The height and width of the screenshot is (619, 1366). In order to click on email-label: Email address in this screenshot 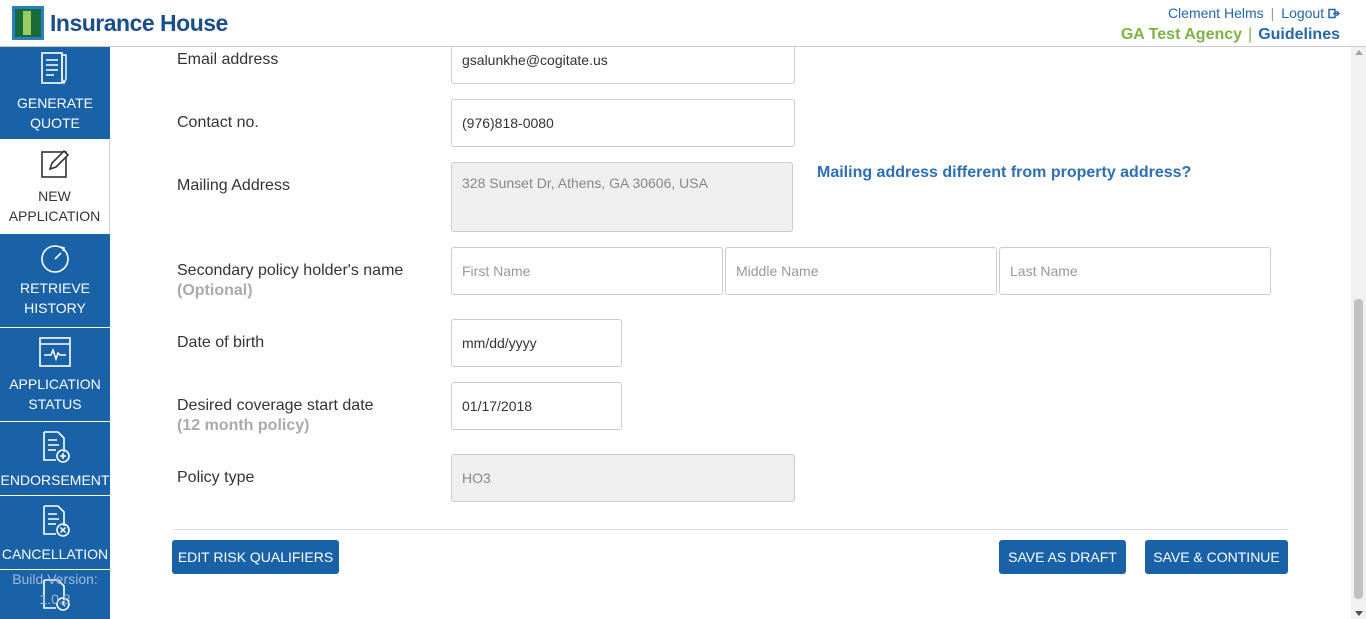, I will do `click(228, 59)`.